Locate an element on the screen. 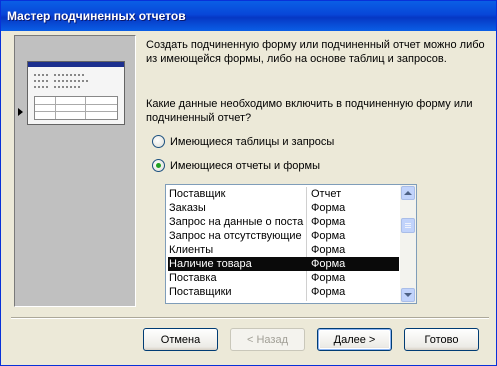 The image size is (497, 366). list-item: Запрос на отсутствующие Форма is located at coordinates (283, 236).